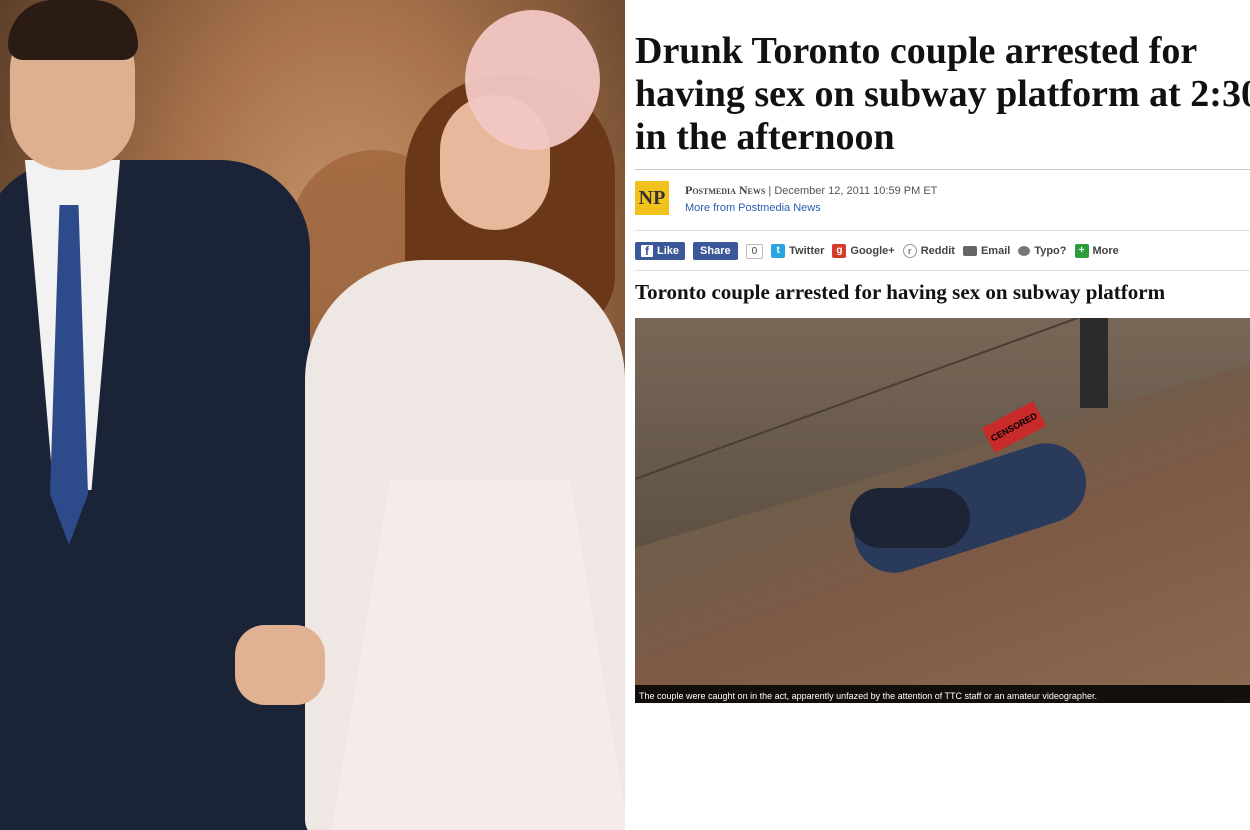  I want to click on twitter-label: Twitter, so click(807, 251).